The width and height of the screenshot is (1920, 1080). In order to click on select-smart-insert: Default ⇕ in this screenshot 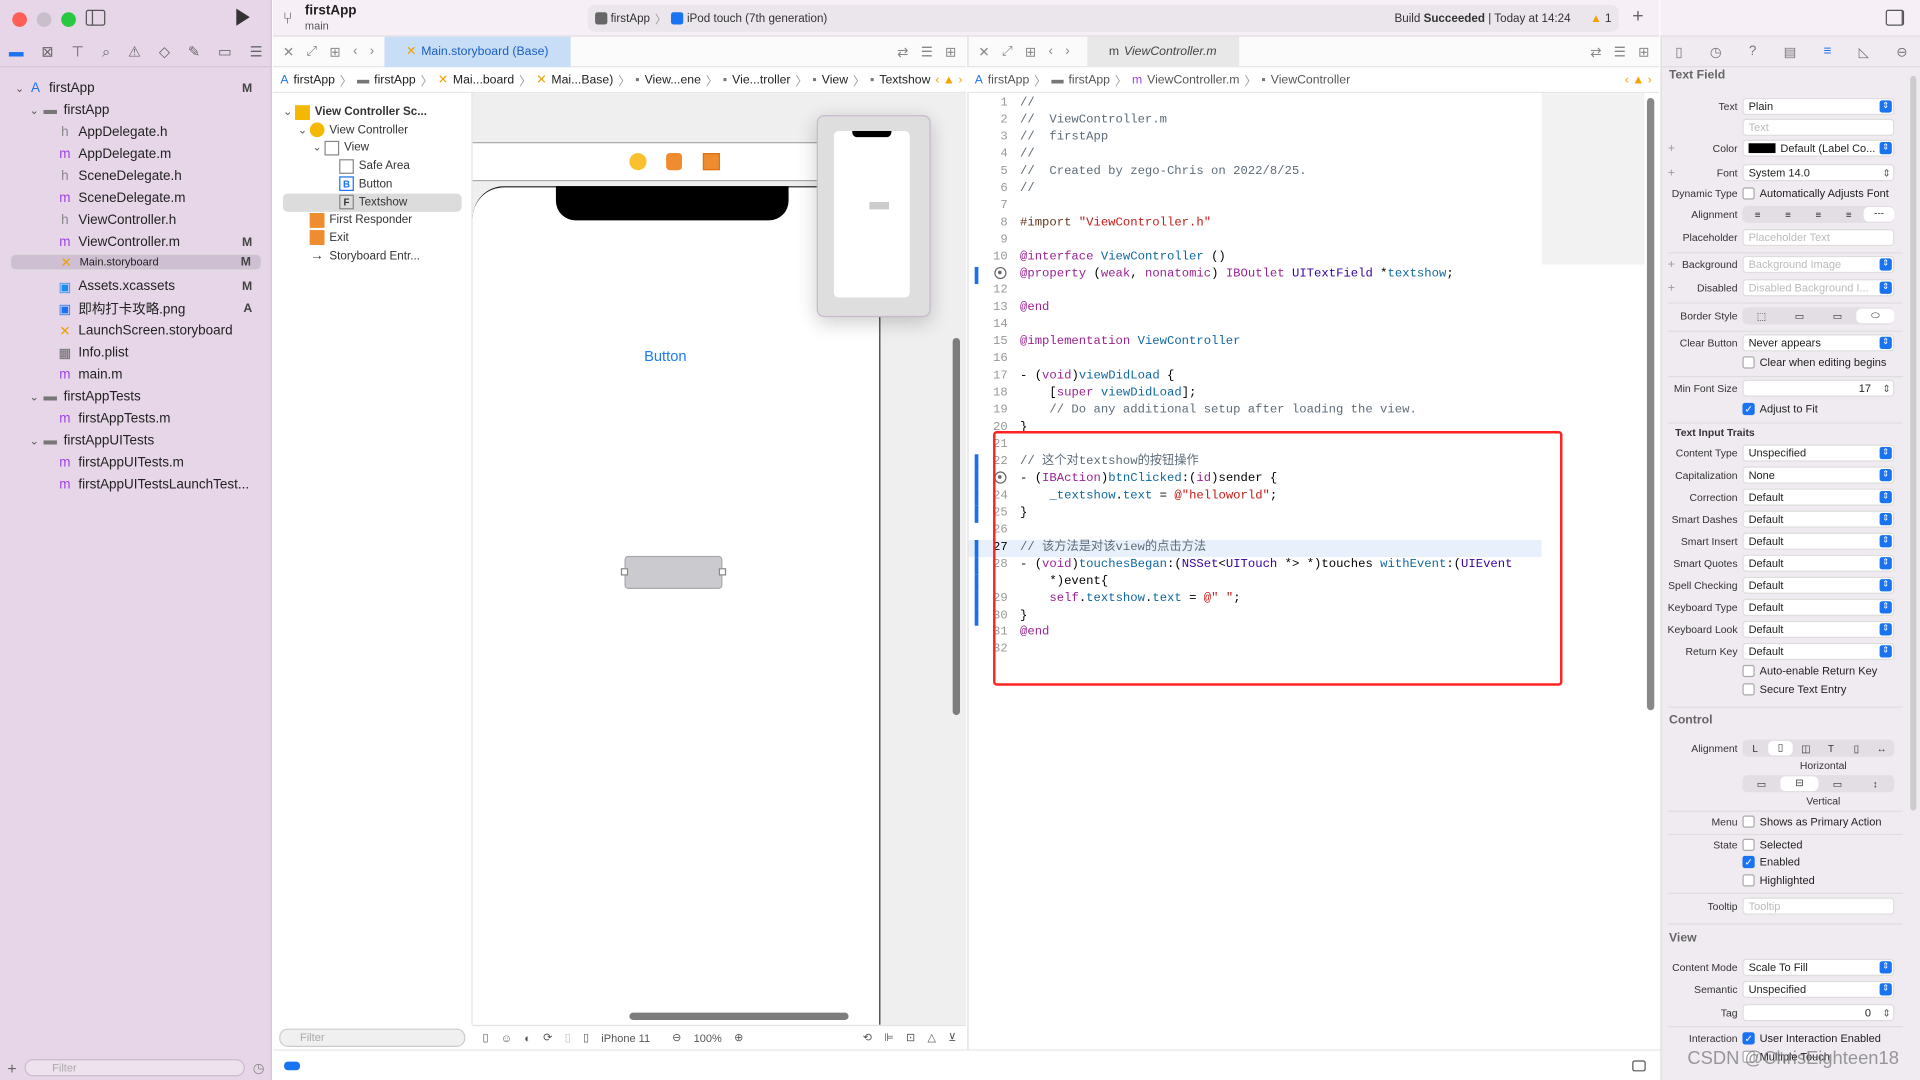, I will do `click(1818, 541)`.